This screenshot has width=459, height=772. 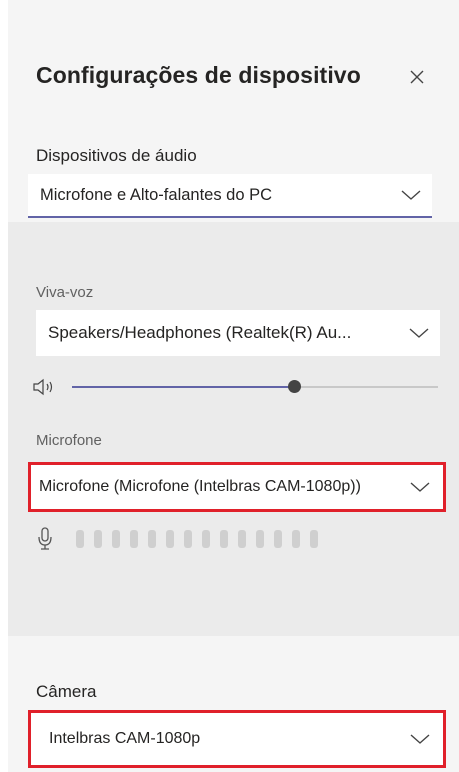 I want to click on microphone-level-meter, so click(x=194, y=539).